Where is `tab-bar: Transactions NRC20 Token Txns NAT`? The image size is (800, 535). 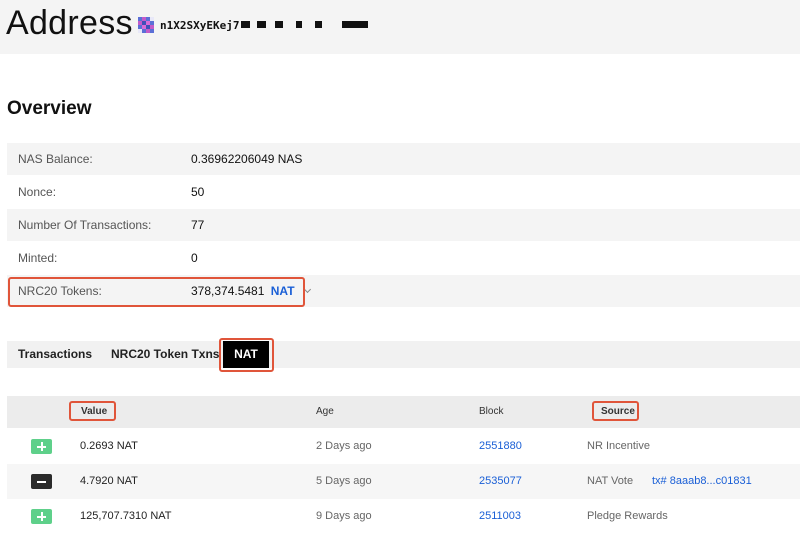 tab-bar: Transactions NRC20 Token Txns NAT is located at coordinates (403, 354).